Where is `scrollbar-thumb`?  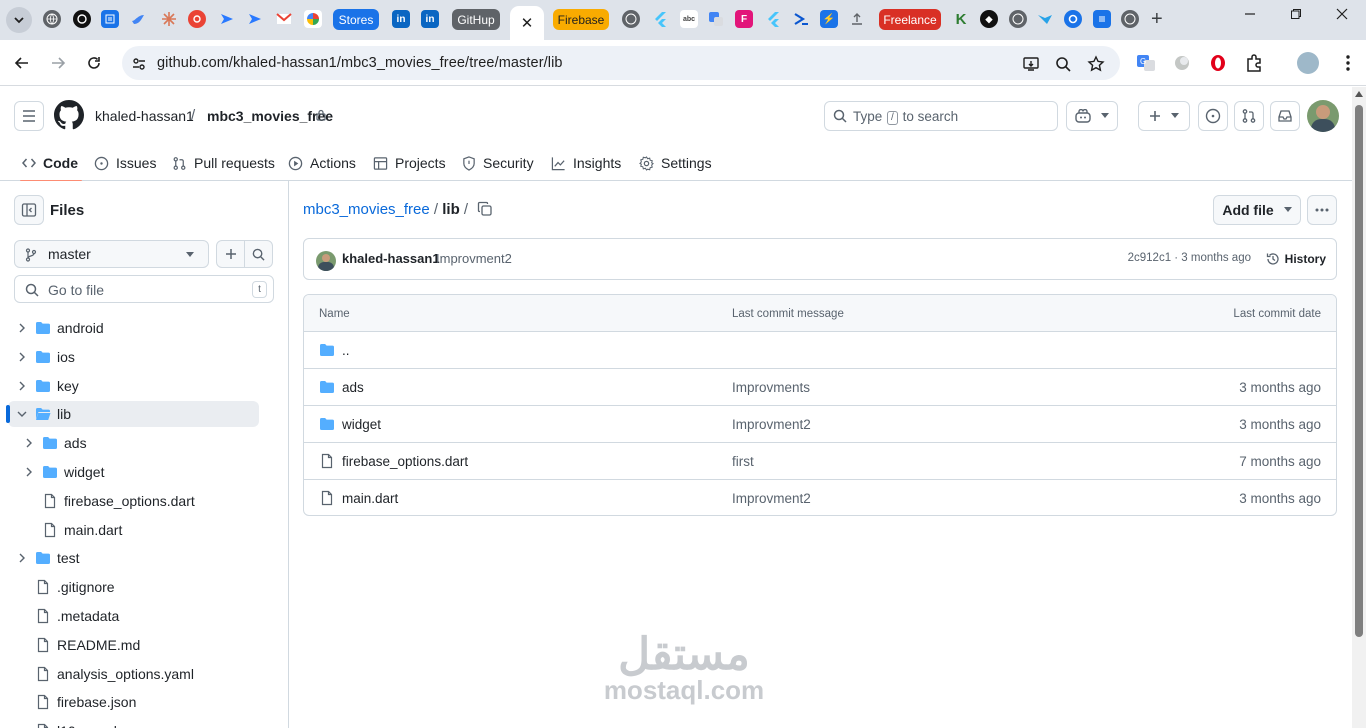
scrollbar-thumb is located at coordinates (1359, 371).